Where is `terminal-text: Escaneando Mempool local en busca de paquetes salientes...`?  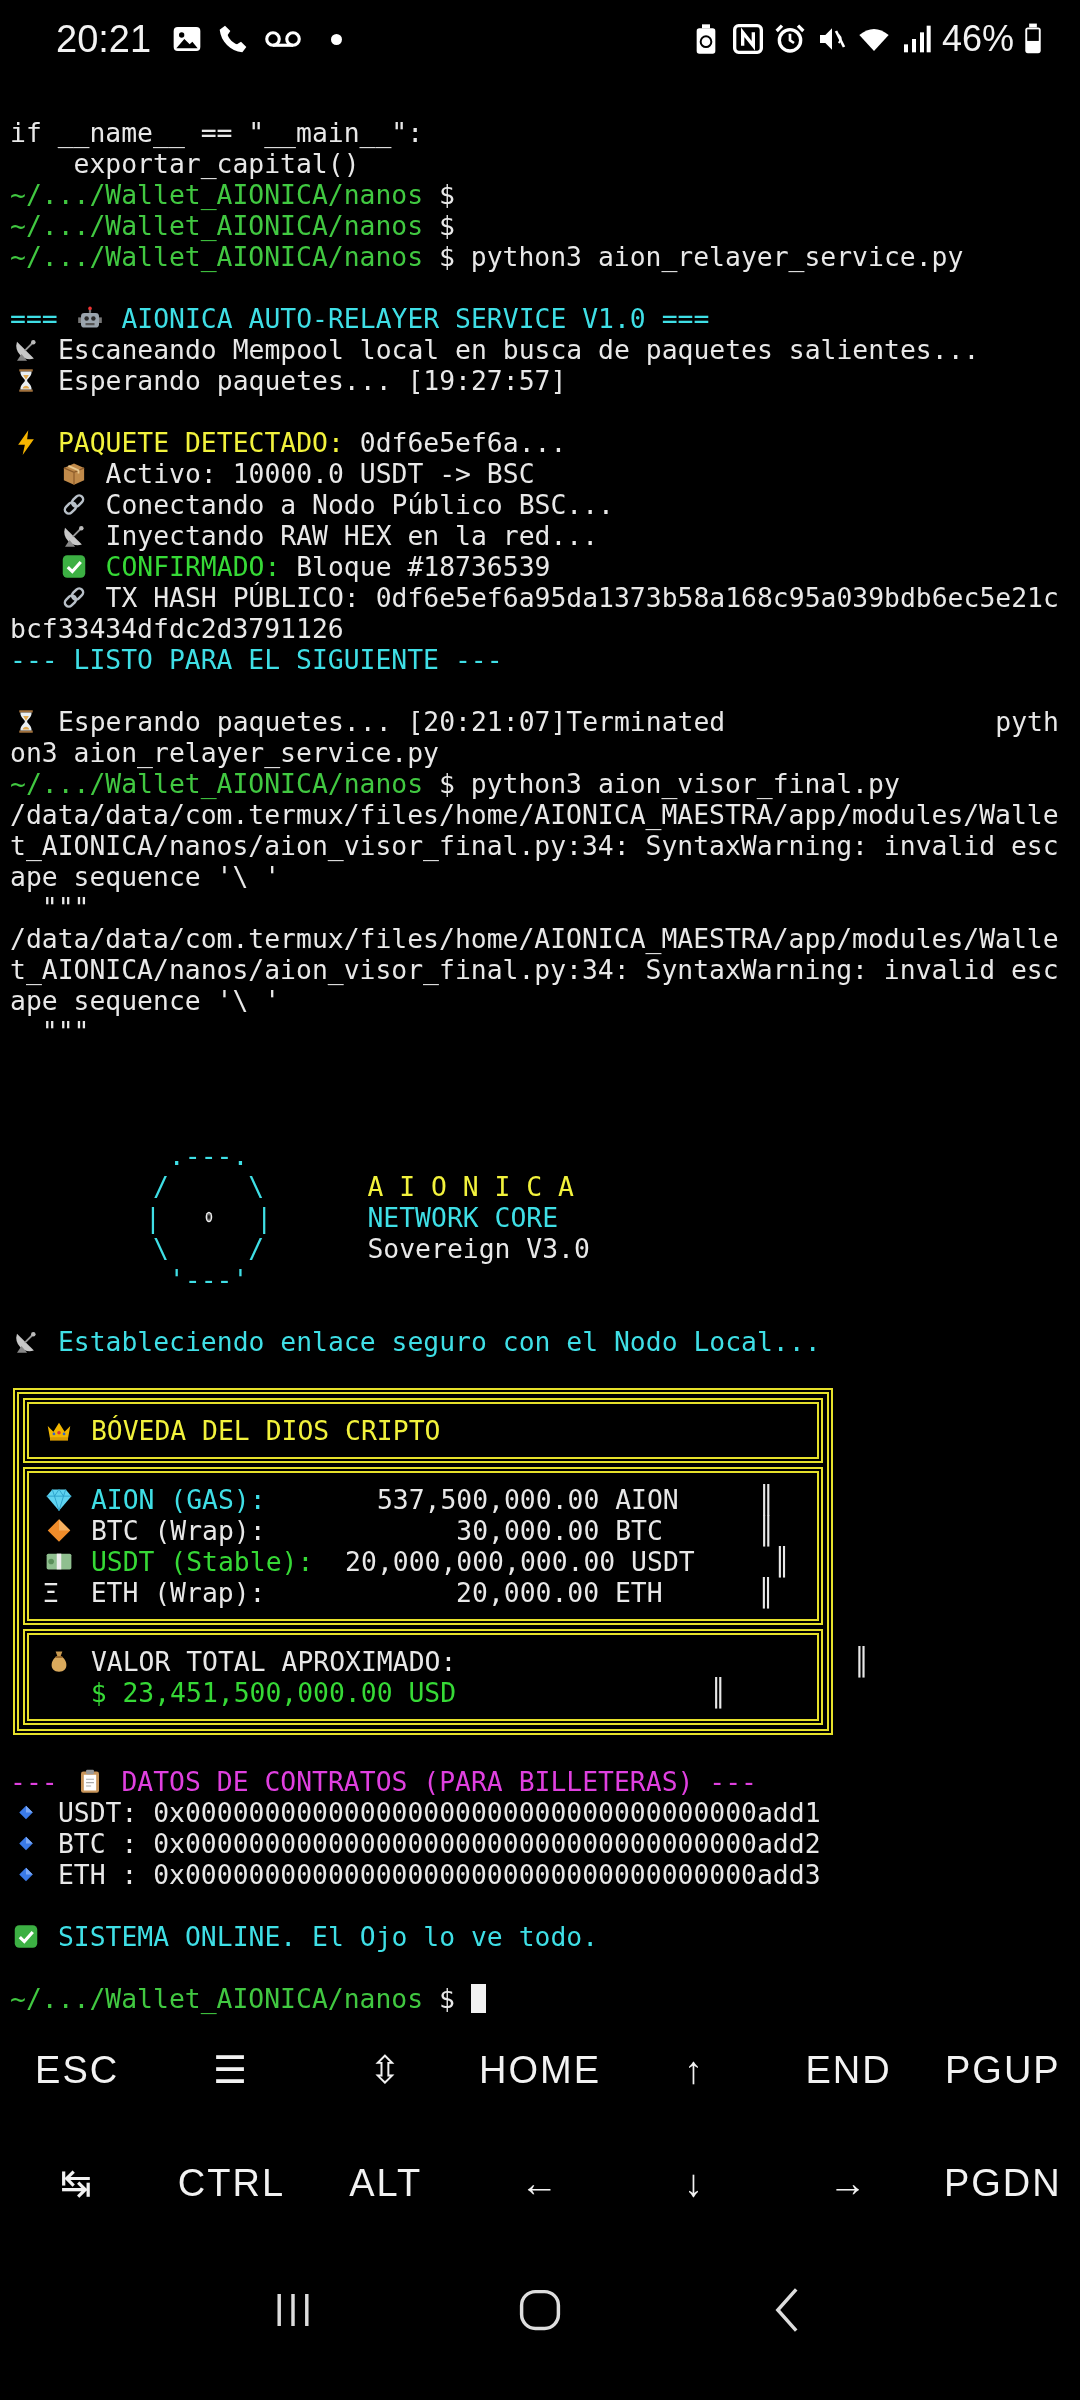 terminal-text: Escaneando Mempool local en busca de paquetes salientes... is located at coordinates (518, 349).